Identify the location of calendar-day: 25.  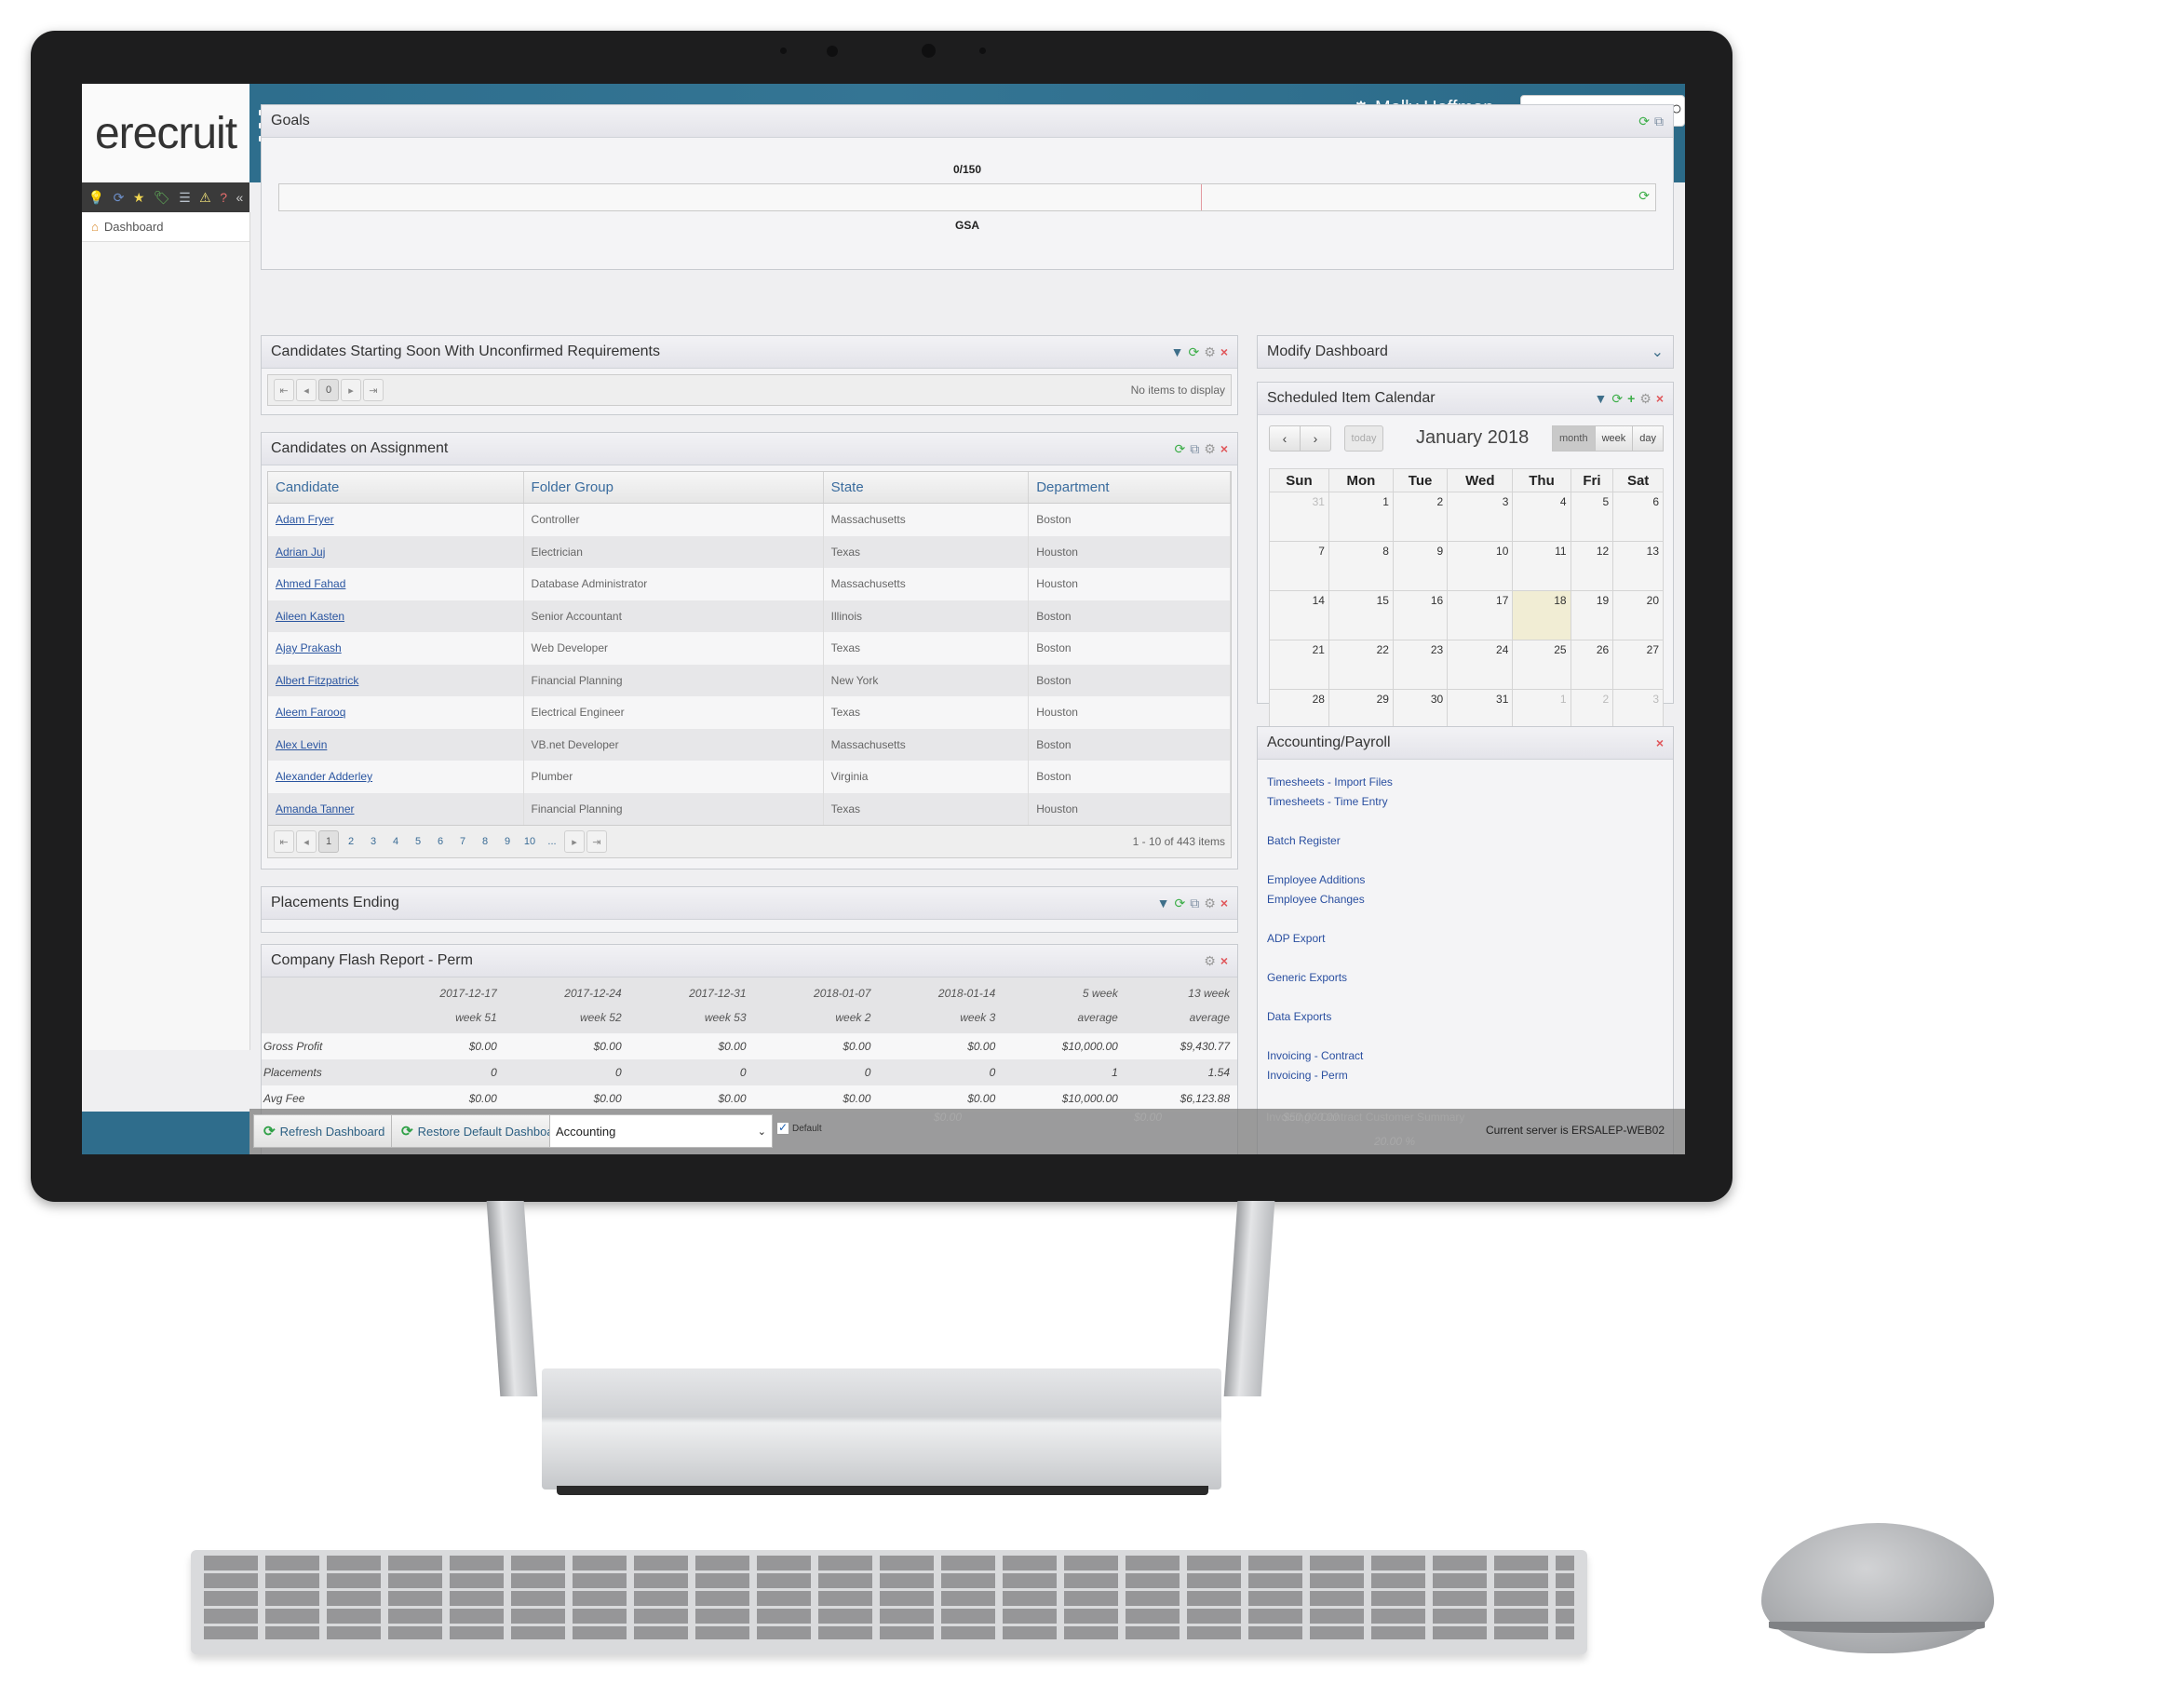
(1541, 665).